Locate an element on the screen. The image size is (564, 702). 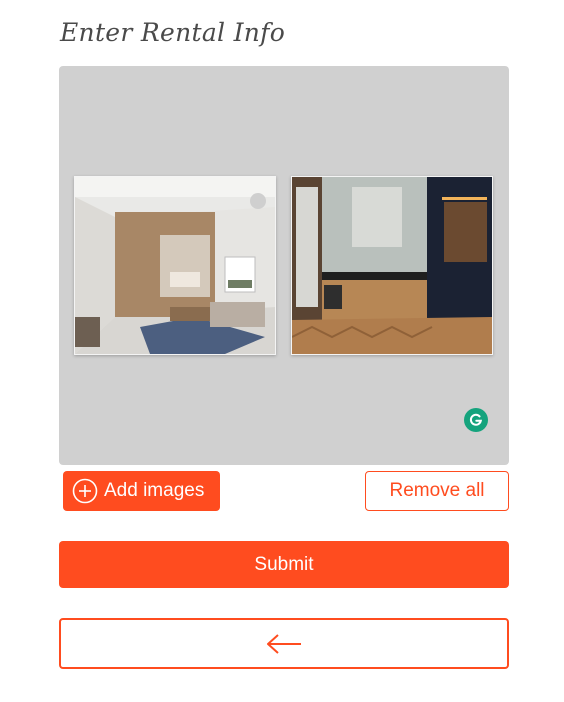
submit-label: Submit is located at coordinates (284, 564).